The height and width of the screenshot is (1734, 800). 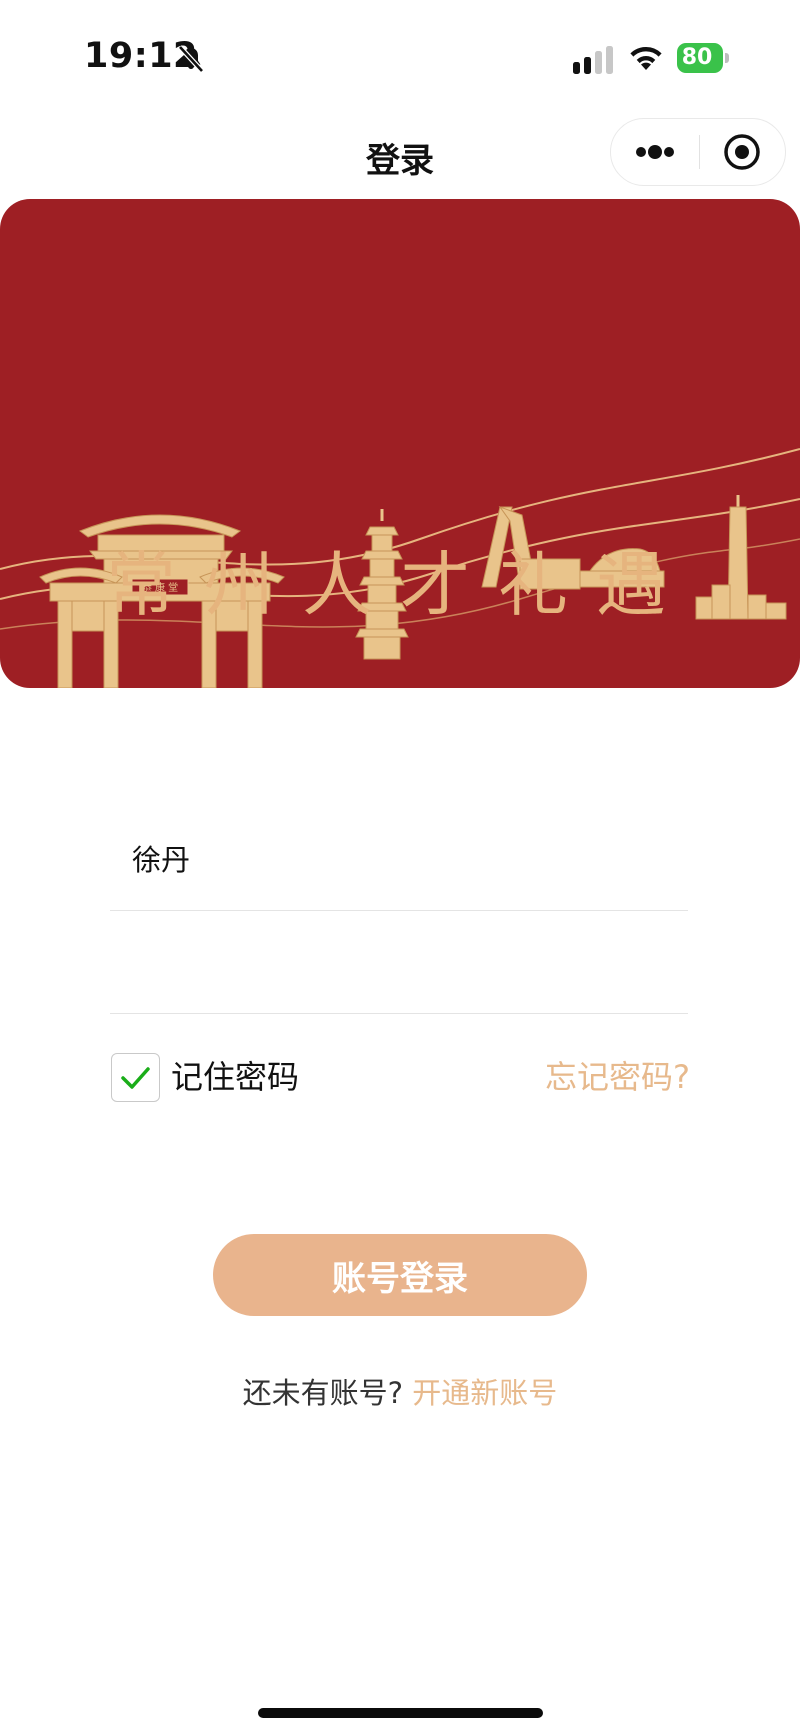 What do you see at coordinates (646, 58) in the screenshot?
I see `wifi-icon` at bounding box center [646, 58].